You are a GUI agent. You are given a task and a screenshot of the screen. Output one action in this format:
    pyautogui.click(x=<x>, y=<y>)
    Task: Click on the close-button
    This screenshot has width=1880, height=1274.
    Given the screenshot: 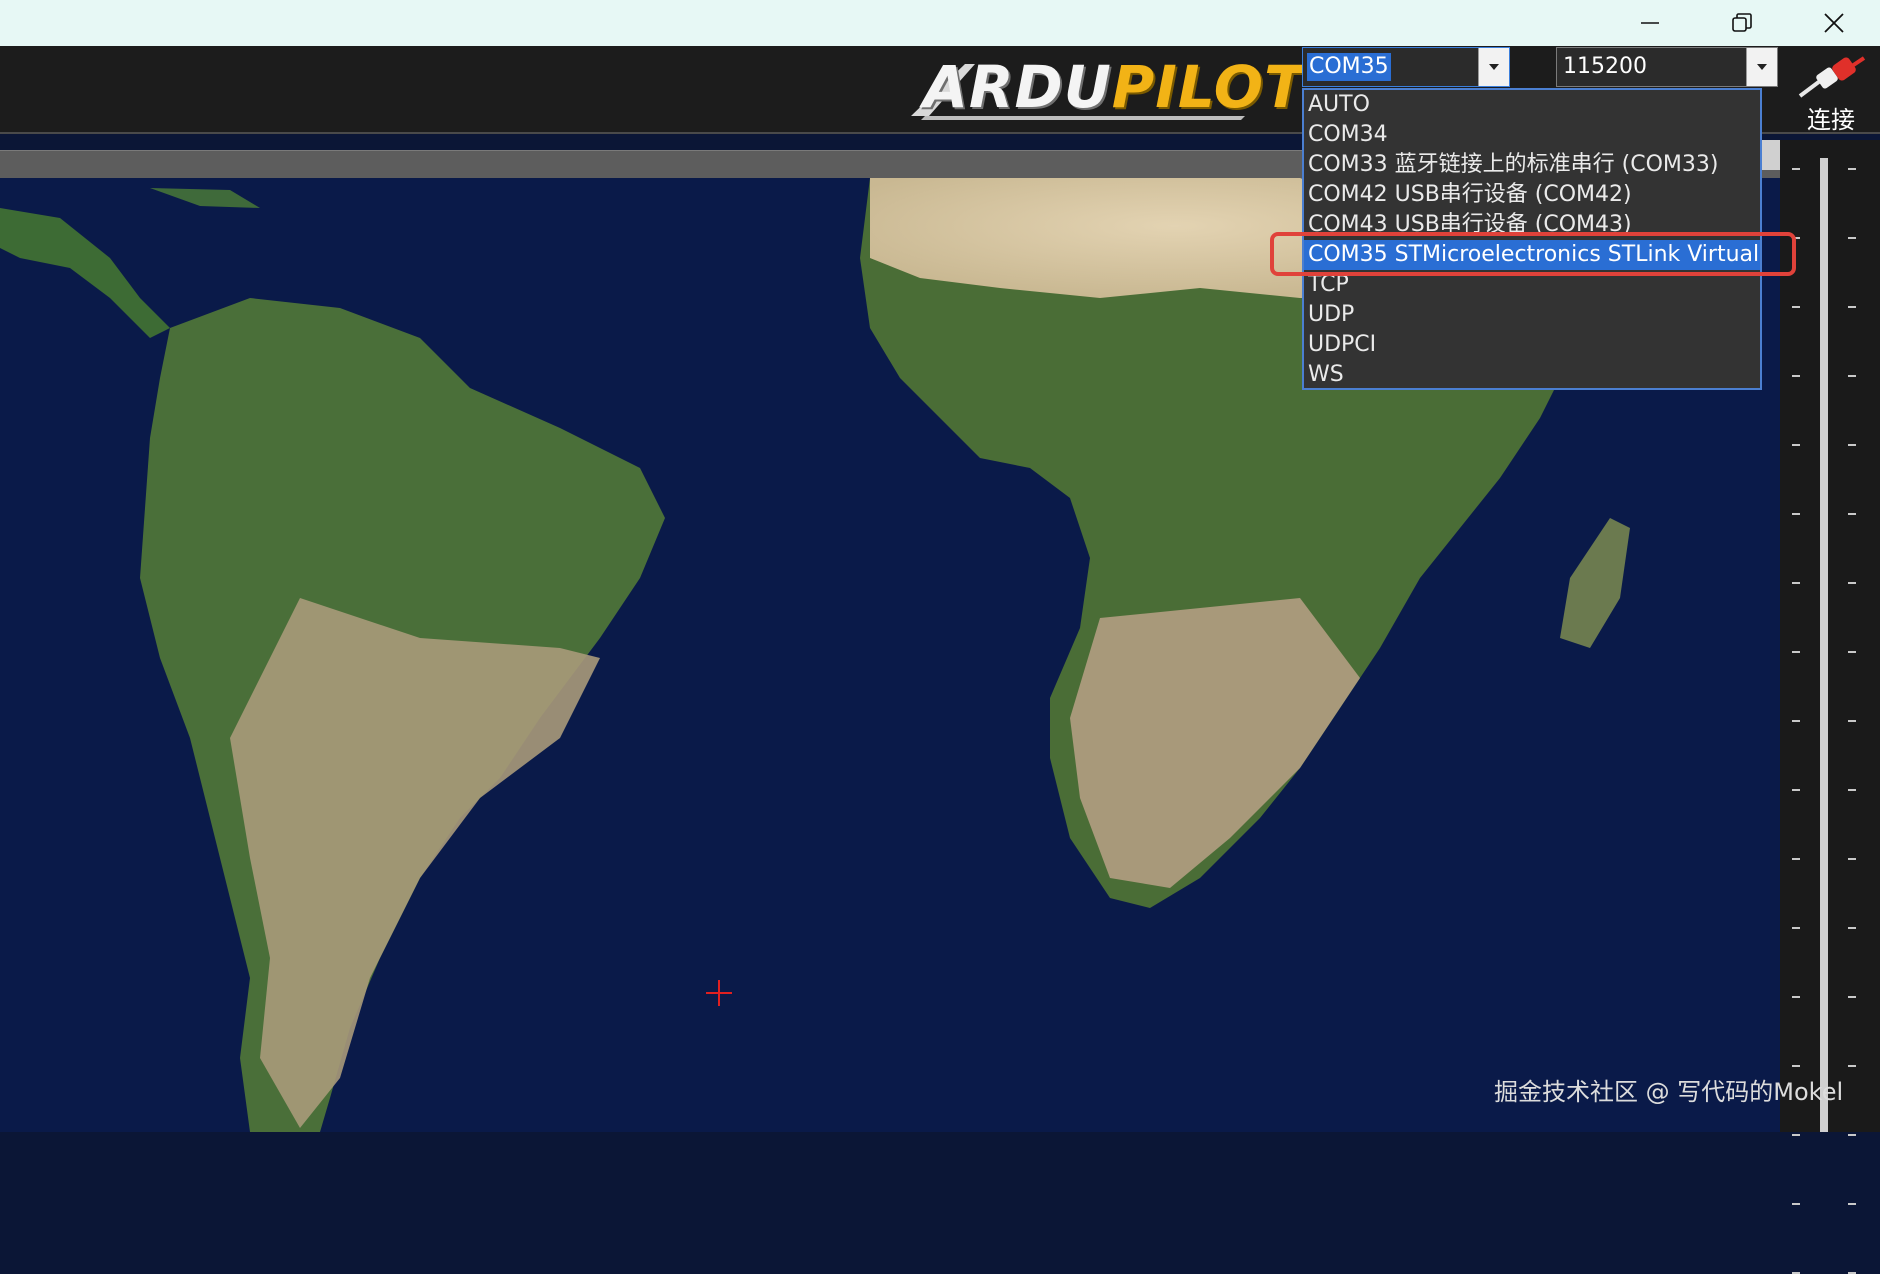 What is the action you would take?
    pyautogui.click(x=1834, y=23)
    